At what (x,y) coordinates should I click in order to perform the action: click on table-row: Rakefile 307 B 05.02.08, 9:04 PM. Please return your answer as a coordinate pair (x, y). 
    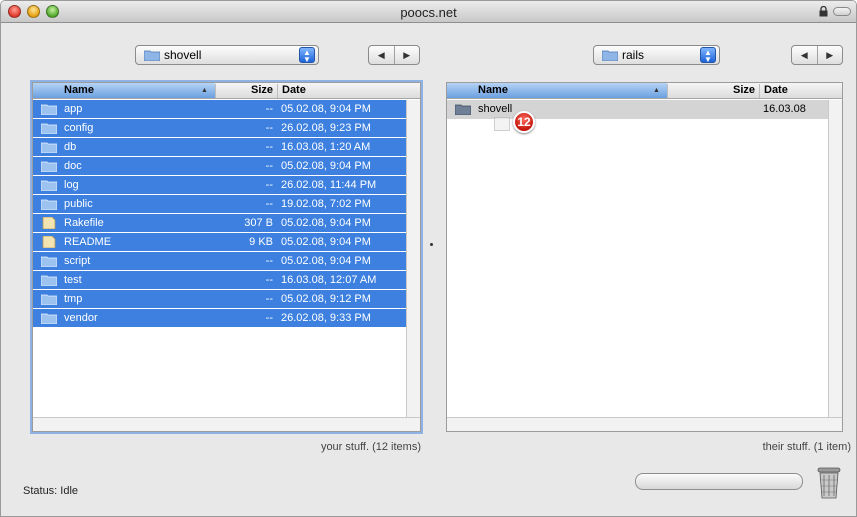
    Looking at the image, I should click on (226, 223).